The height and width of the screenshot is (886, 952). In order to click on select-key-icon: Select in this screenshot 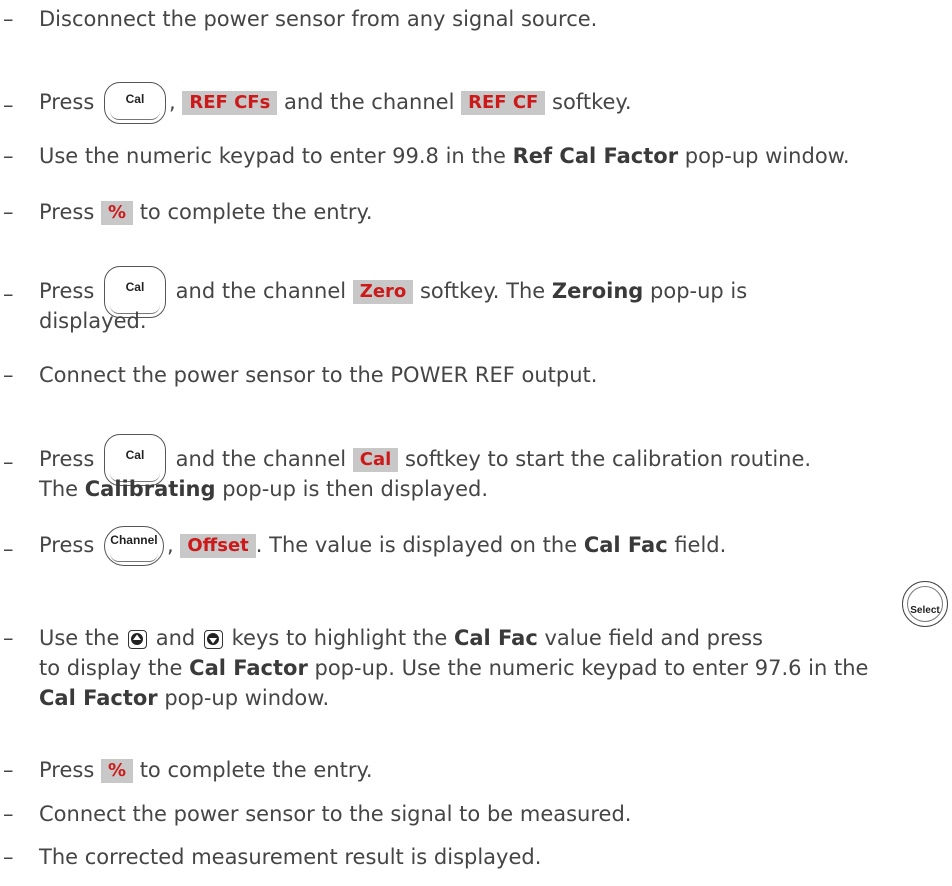, I will do `click(925, 604)`.